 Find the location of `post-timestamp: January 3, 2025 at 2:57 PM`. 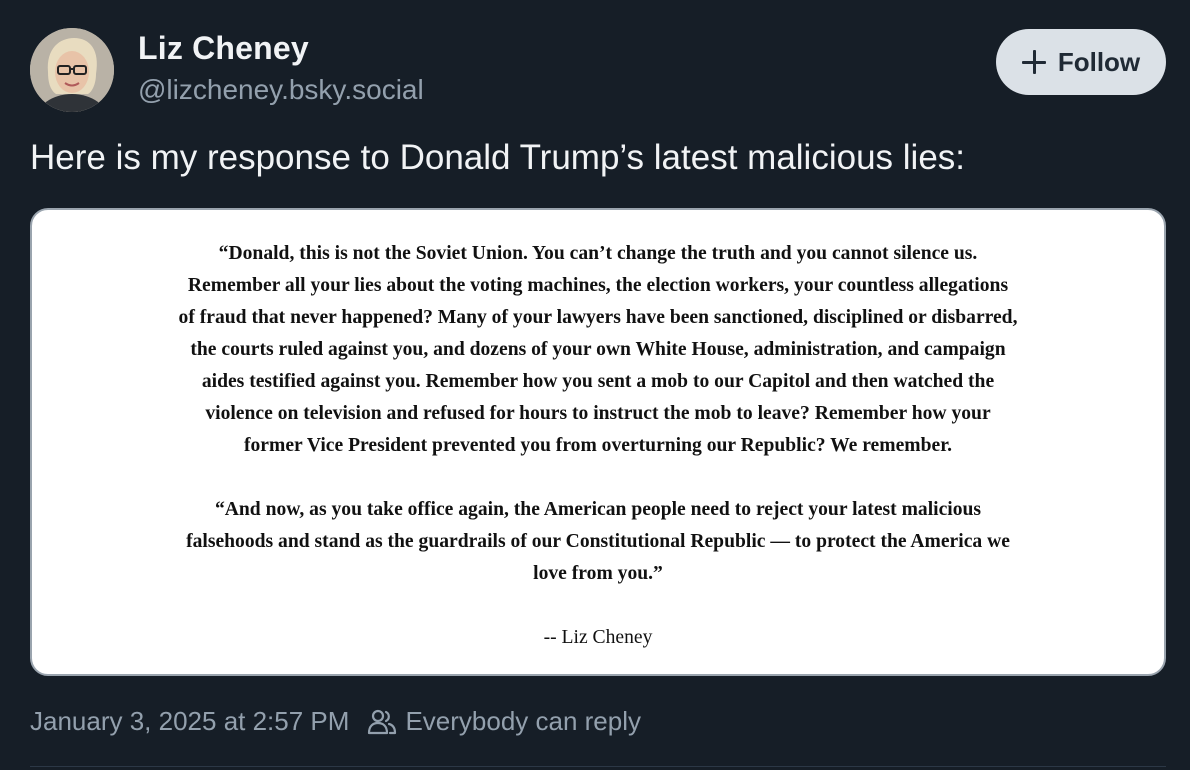

post-timestamp: January 3, 2025 at 2:57 PM is located at coordinates (189, 721).